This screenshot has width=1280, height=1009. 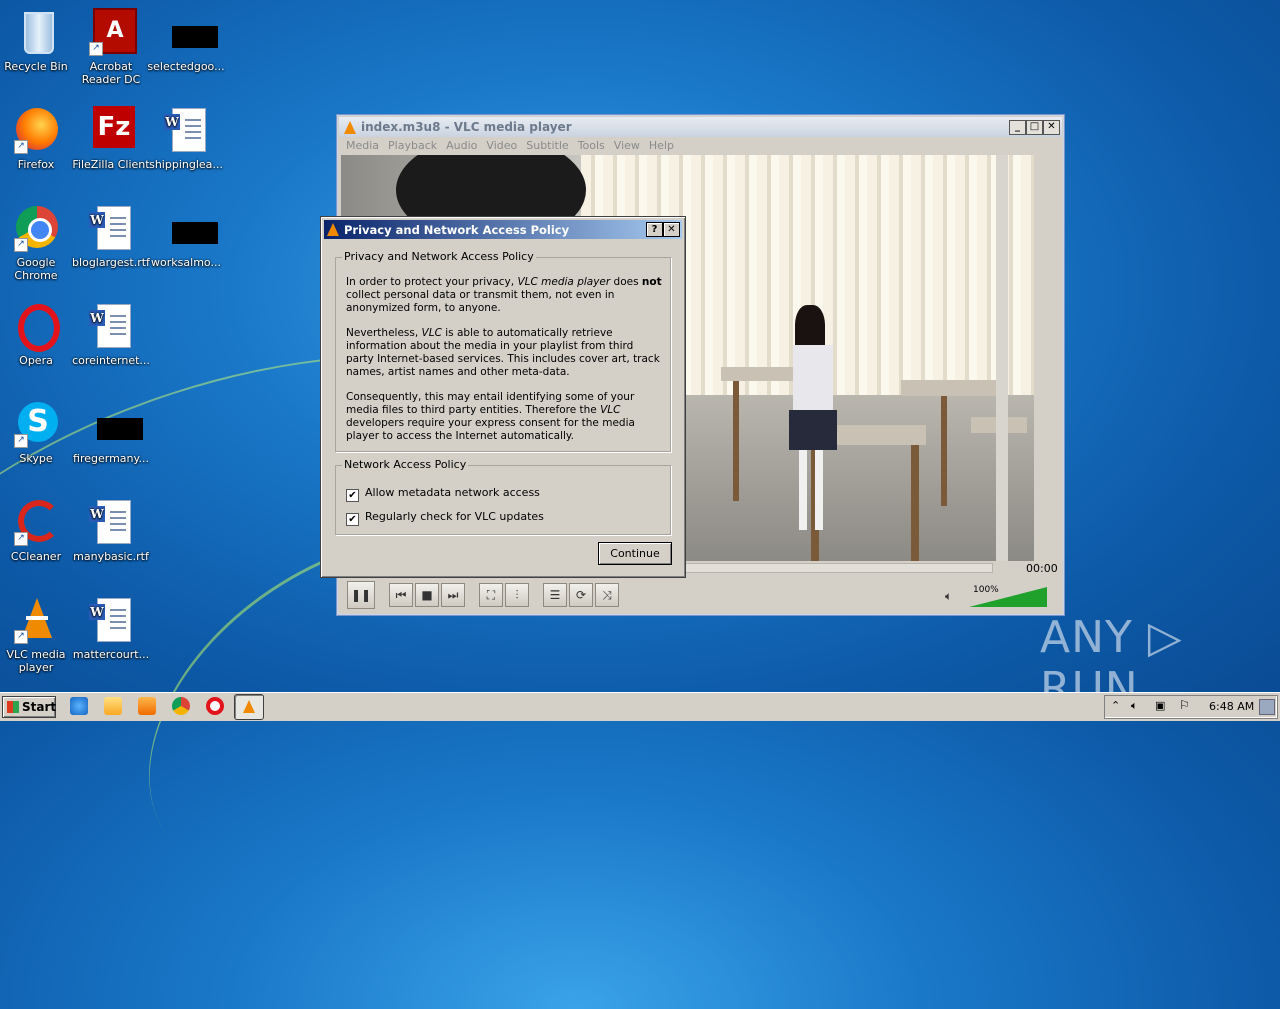 What do you see at coordinates (948, 596) in the screenshot?
I see `speaker-icon: 🔈︎` at bounding box center [948, 596].